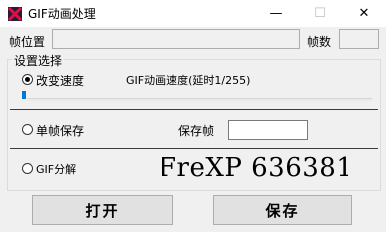 The image size is (386, 240). Describe the element at coordinates (60, 80) in the screenshot. I see `change-speed-label: 改变速度` at that location.